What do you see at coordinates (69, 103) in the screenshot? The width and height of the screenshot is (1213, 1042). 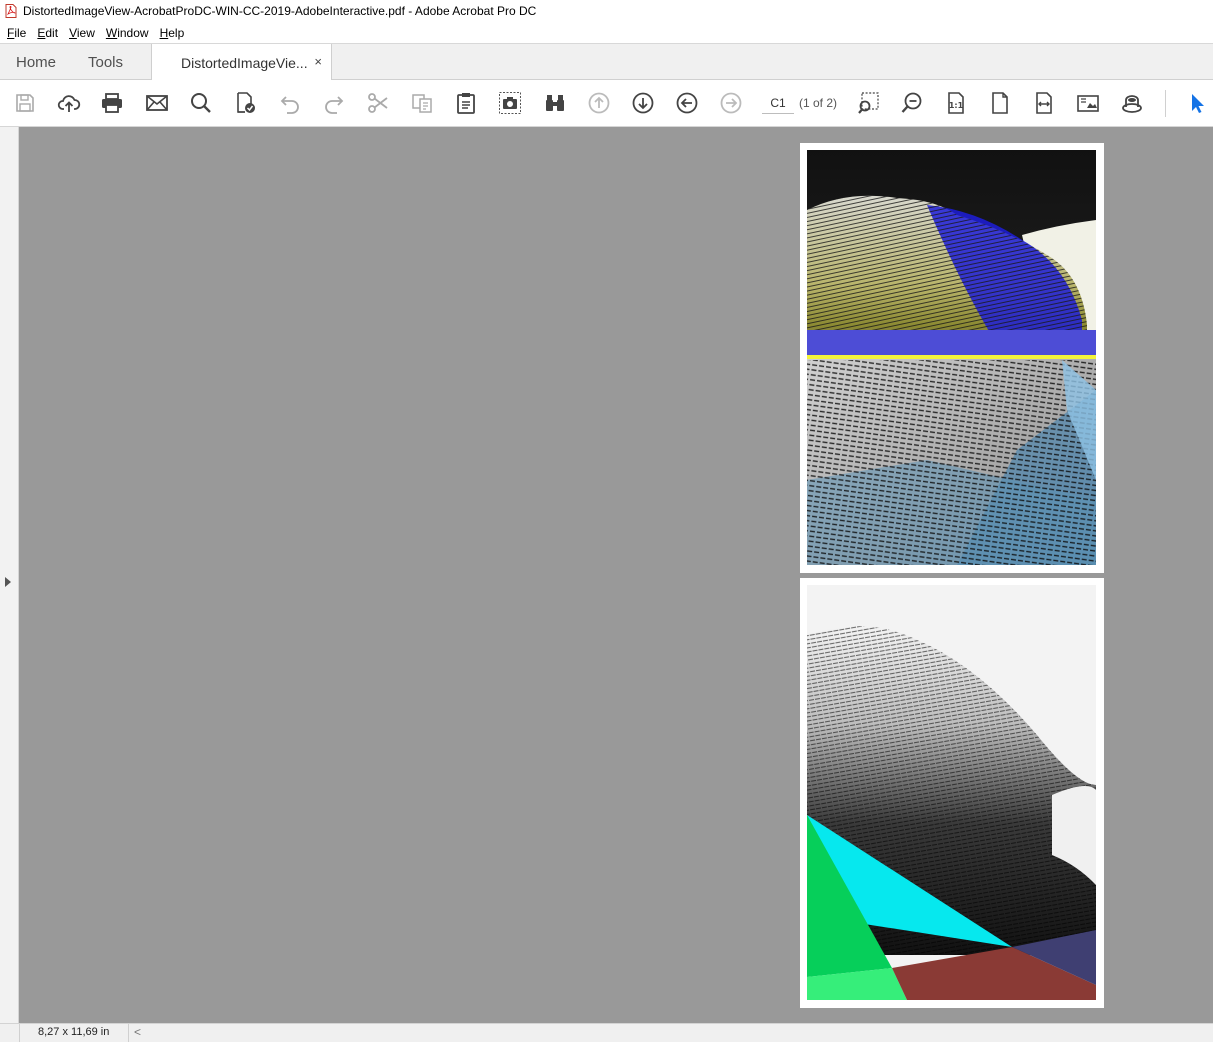 I see `upload-cloud-icon` at bounding box center [69, 103].